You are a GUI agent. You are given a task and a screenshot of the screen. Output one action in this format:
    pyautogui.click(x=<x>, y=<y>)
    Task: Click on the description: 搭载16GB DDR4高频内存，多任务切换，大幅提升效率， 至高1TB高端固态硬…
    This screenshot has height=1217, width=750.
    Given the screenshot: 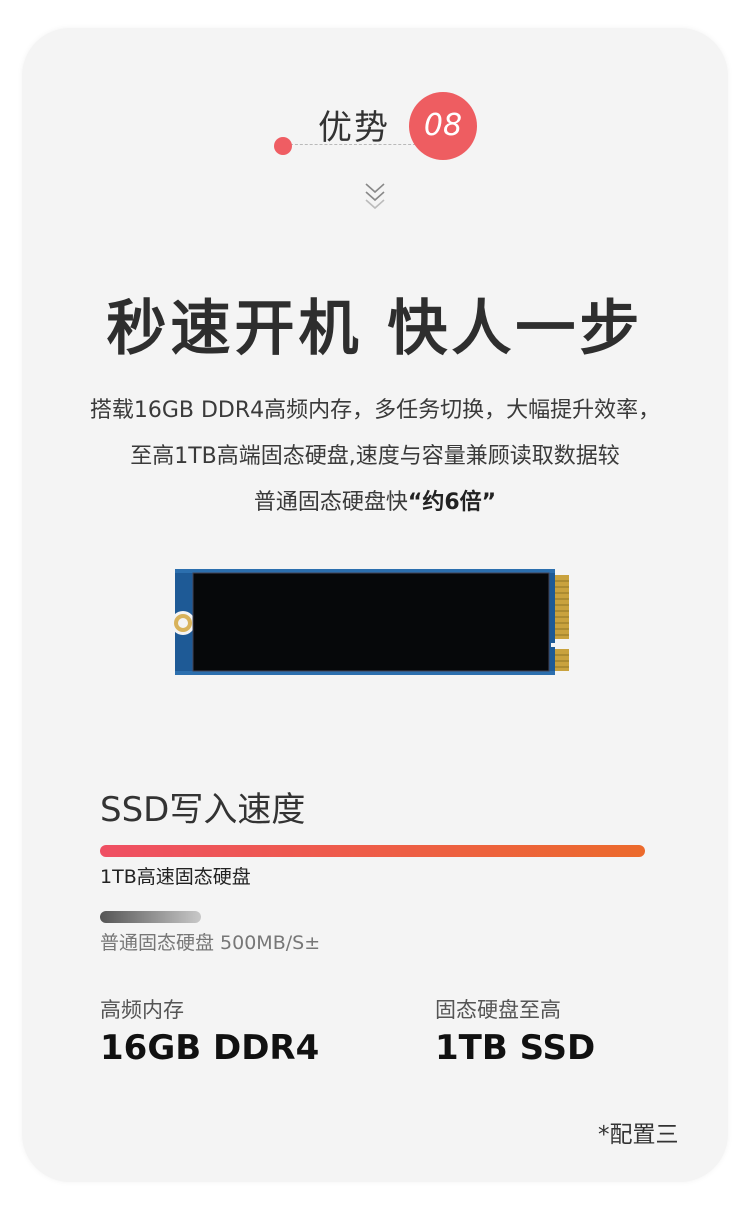 What is the action you would take?
    pyautogui.click(x=375, y=457)
    